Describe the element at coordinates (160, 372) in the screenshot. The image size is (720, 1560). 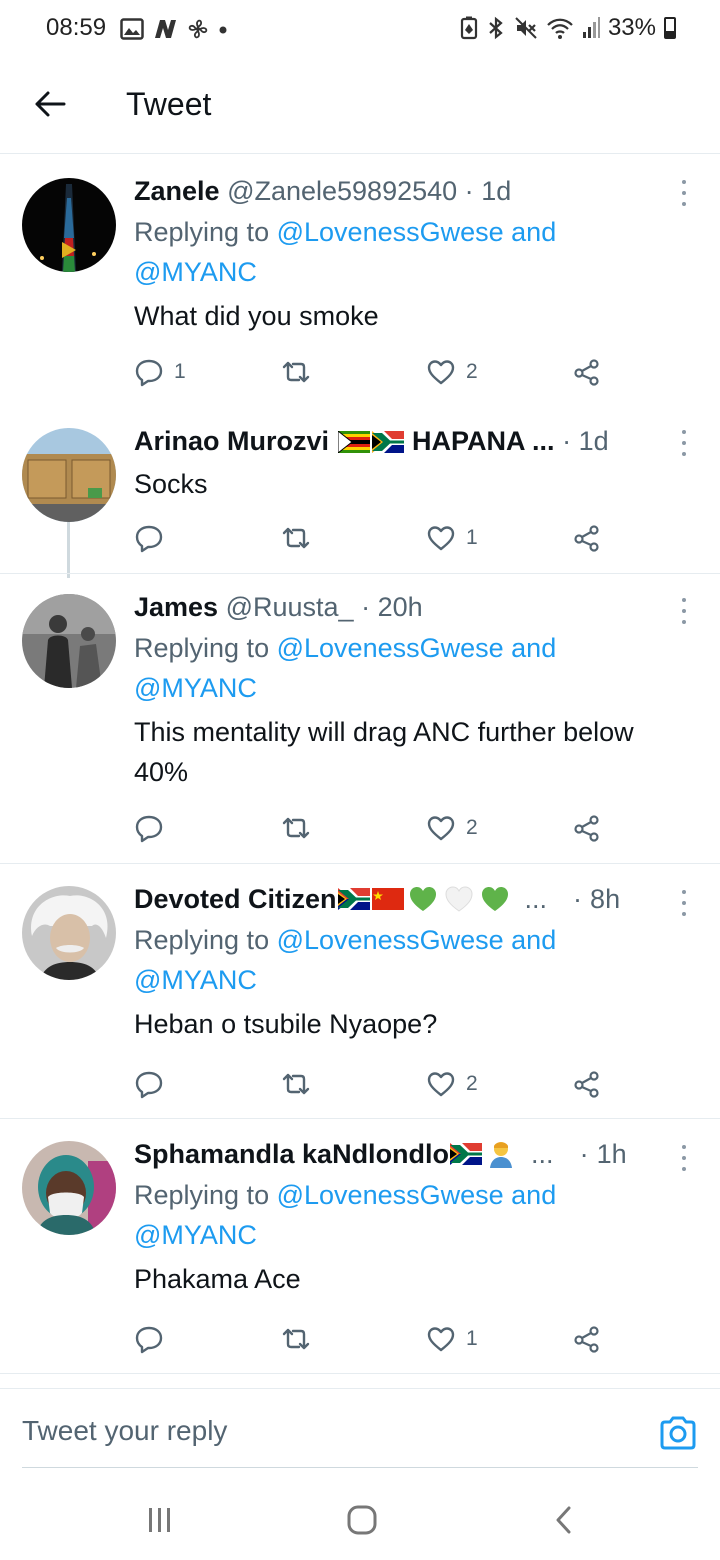
I see `reply-button: 1` at that location.